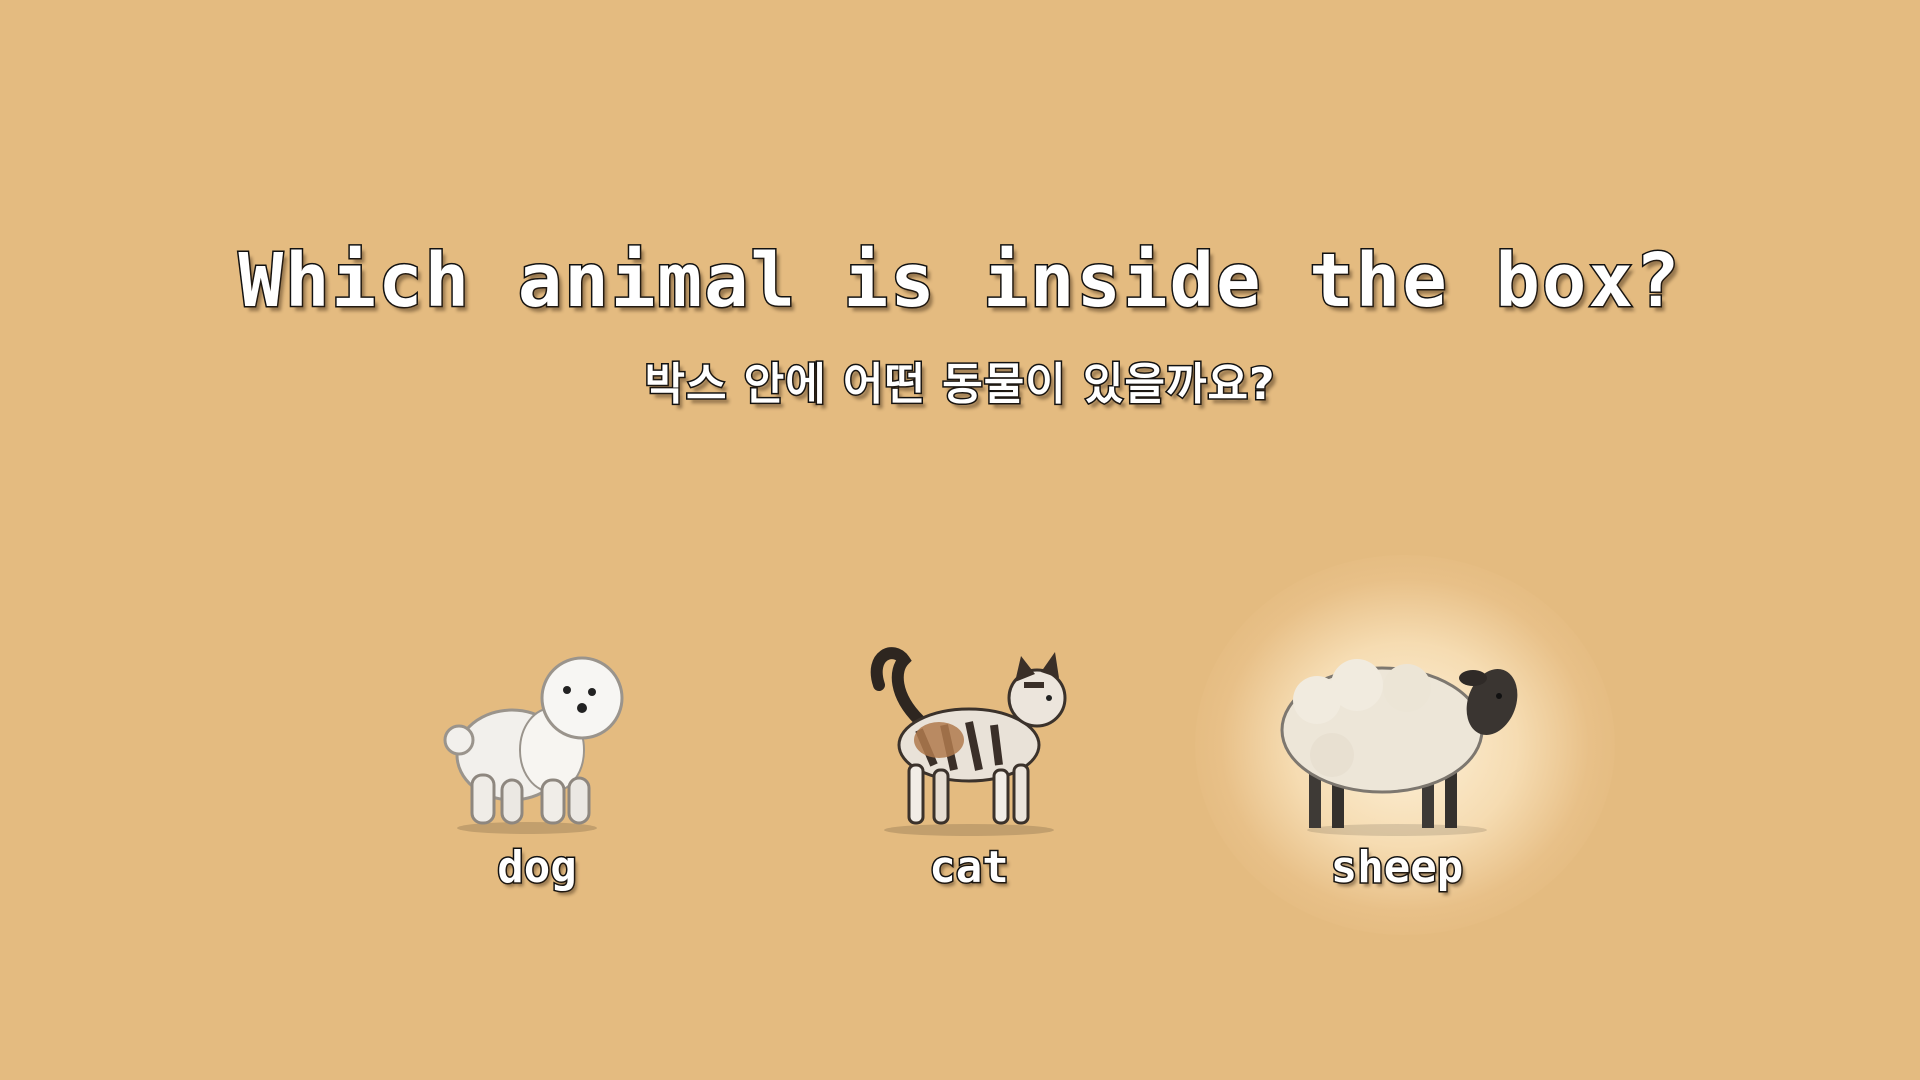 The width and height of the screenshot is (1920, 1080). Describe the element at coordinates (1396, 868) in the screenshot. I see `choice-label: sheep` at that location.